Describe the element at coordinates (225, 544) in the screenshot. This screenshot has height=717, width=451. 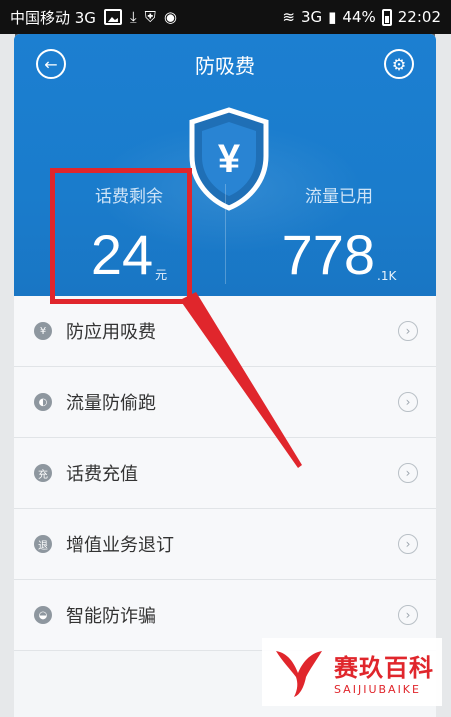
I see `menu-item-unsubscribe: 退 增值业务退订 ›` at that location.